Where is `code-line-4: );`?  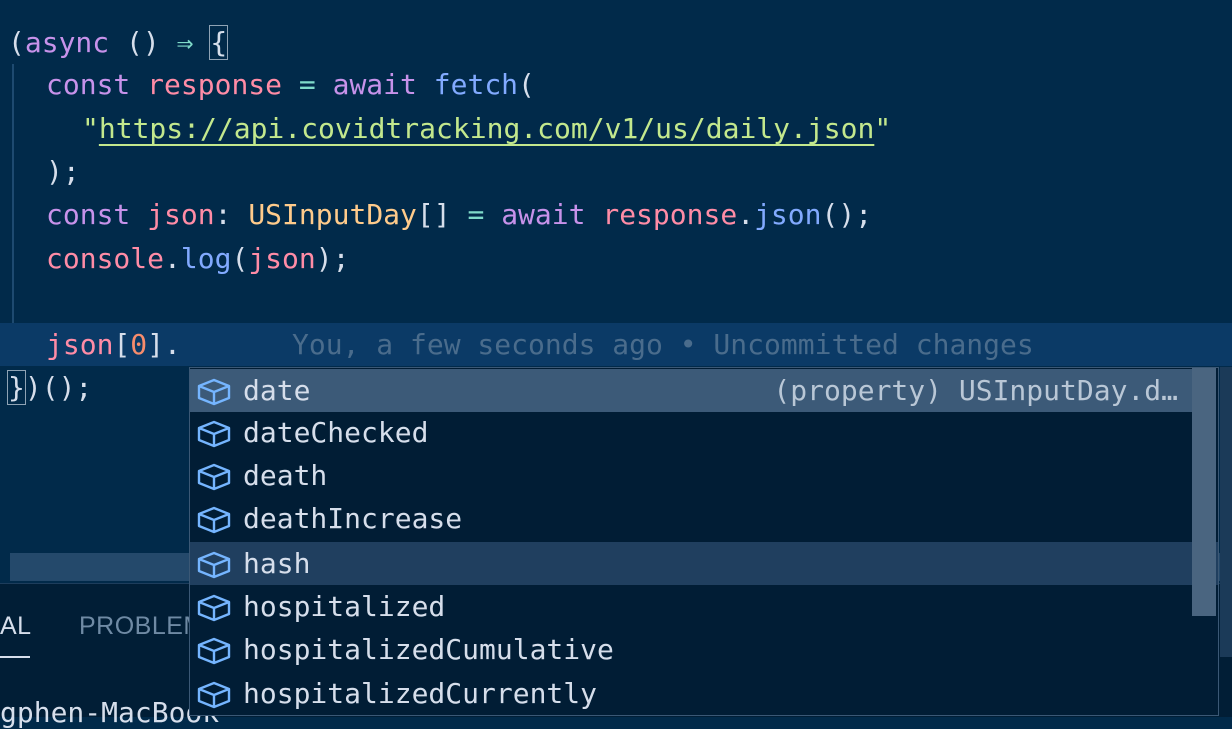 code-line-4: ); is located at coordinates (63, 171).